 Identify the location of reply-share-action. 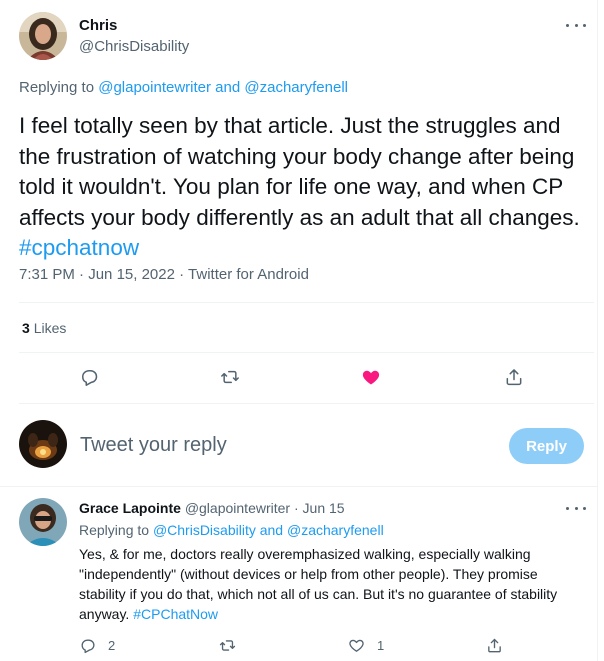
(494, 645).